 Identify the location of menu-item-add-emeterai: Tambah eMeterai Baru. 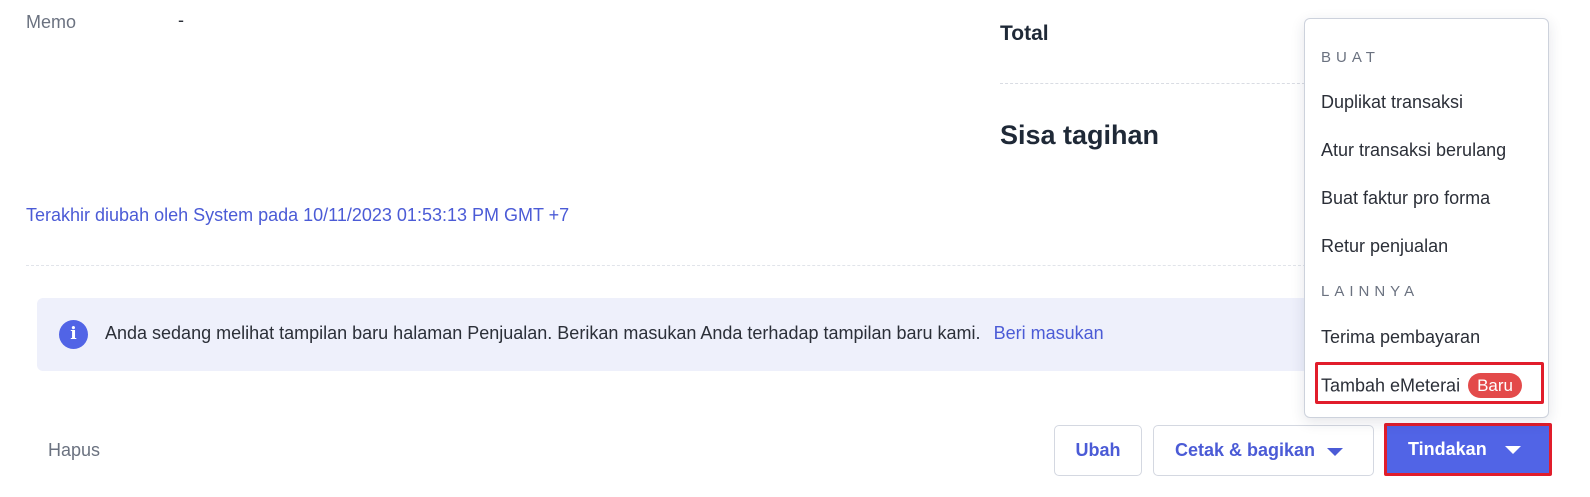
(1421, 386).